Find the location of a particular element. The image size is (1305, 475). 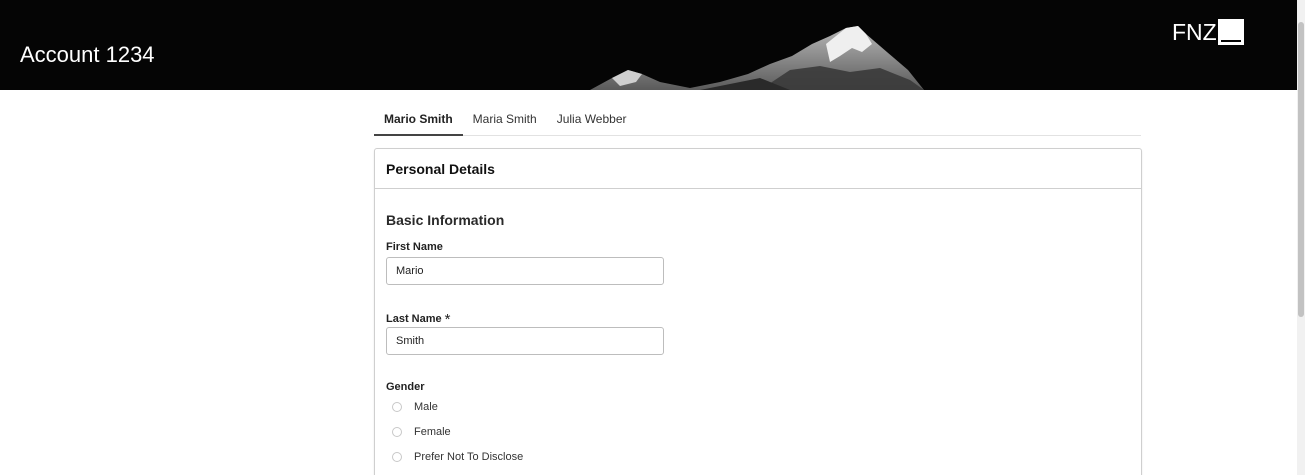

fnz-logo: FNZ is located at coordinates (1208, 32).